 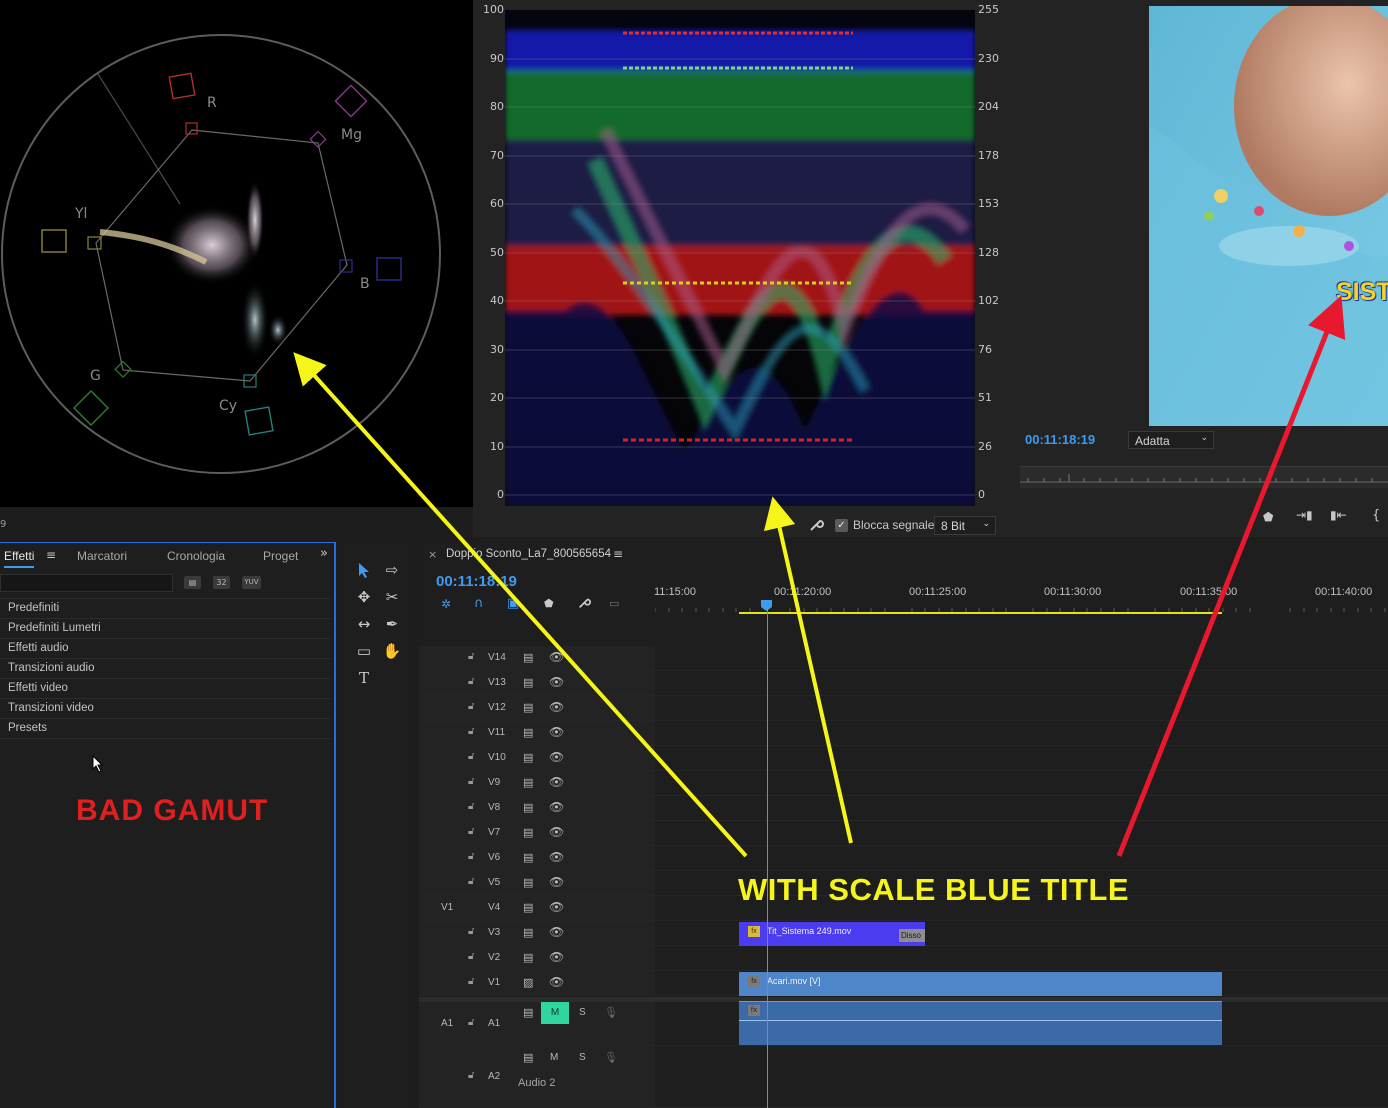 What do you see at coordinates (903, 958) in the screenshot?
I see `track-row: 🔓︎ V2 ▤ 👁︎` at bounding box center [903, 958].